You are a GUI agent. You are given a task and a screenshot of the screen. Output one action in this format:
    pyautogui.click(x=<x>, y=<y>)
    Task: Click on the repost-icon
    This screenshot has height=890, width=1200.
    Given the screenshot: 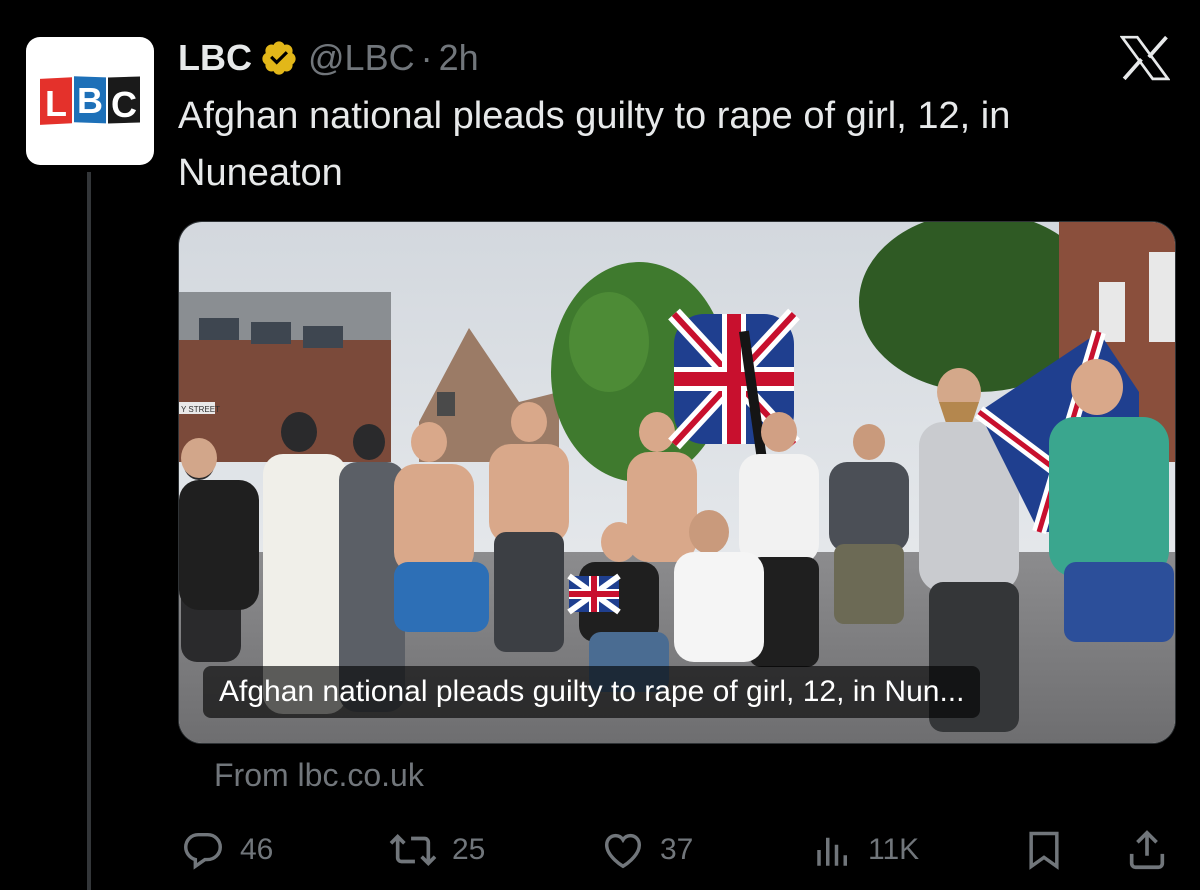 What is the action you would take?
    pyautogui.click(x=413, y=850)
    